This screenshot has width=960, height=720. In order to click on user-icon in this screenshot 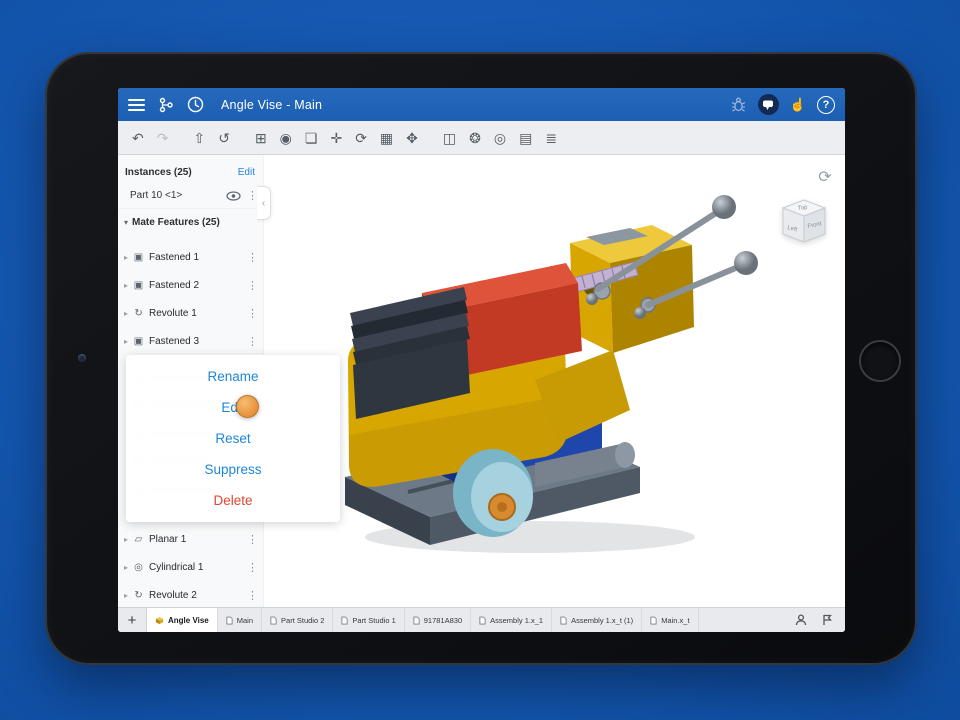, I will do `click(801, 620)`.